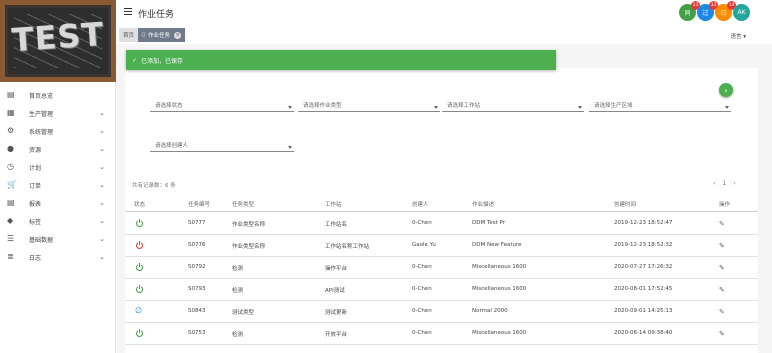  I want to click on table-cell-station: 开放平台, so click(336, 335).